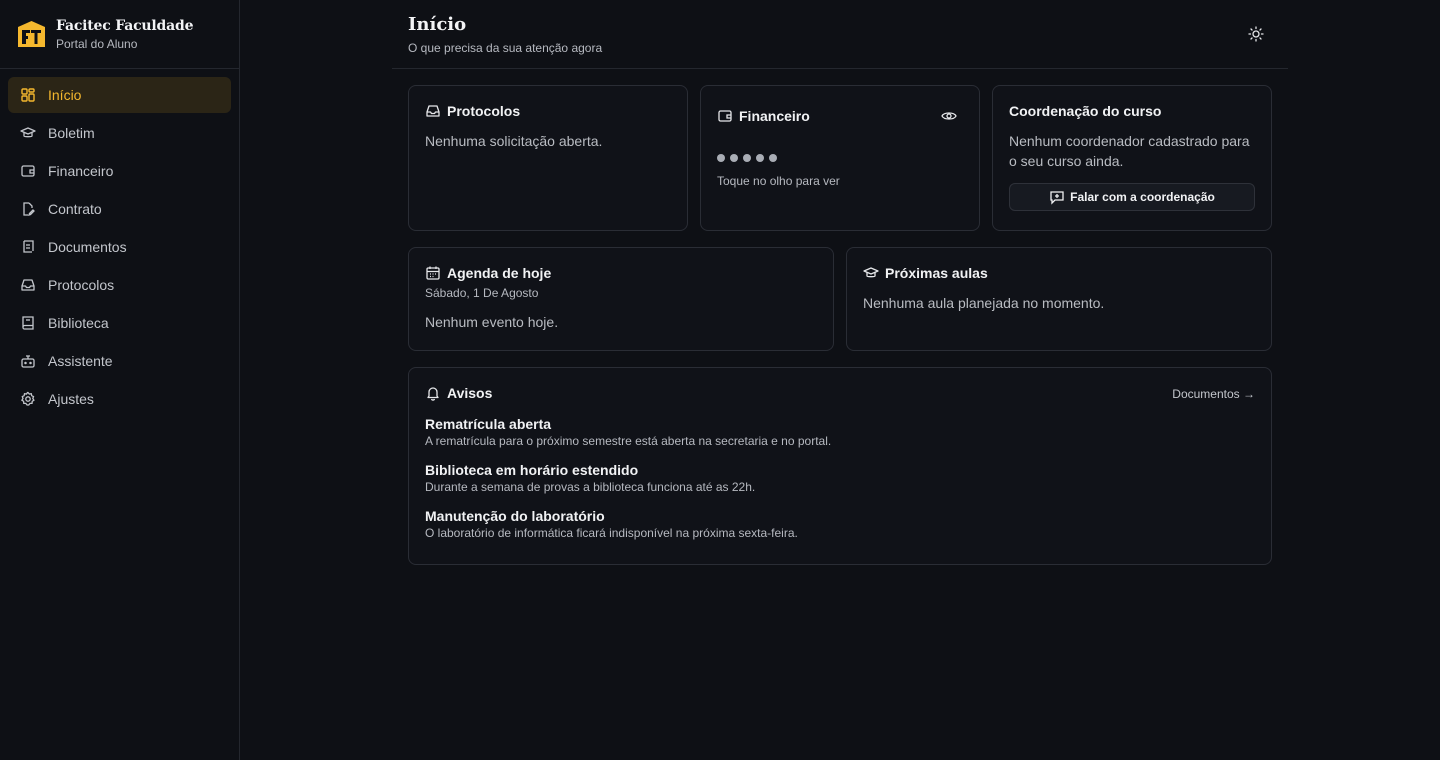 This screenshot has width=1440, height=760. I want to click on aviso-title: Manutenção do laboratório, so click(515, 516).